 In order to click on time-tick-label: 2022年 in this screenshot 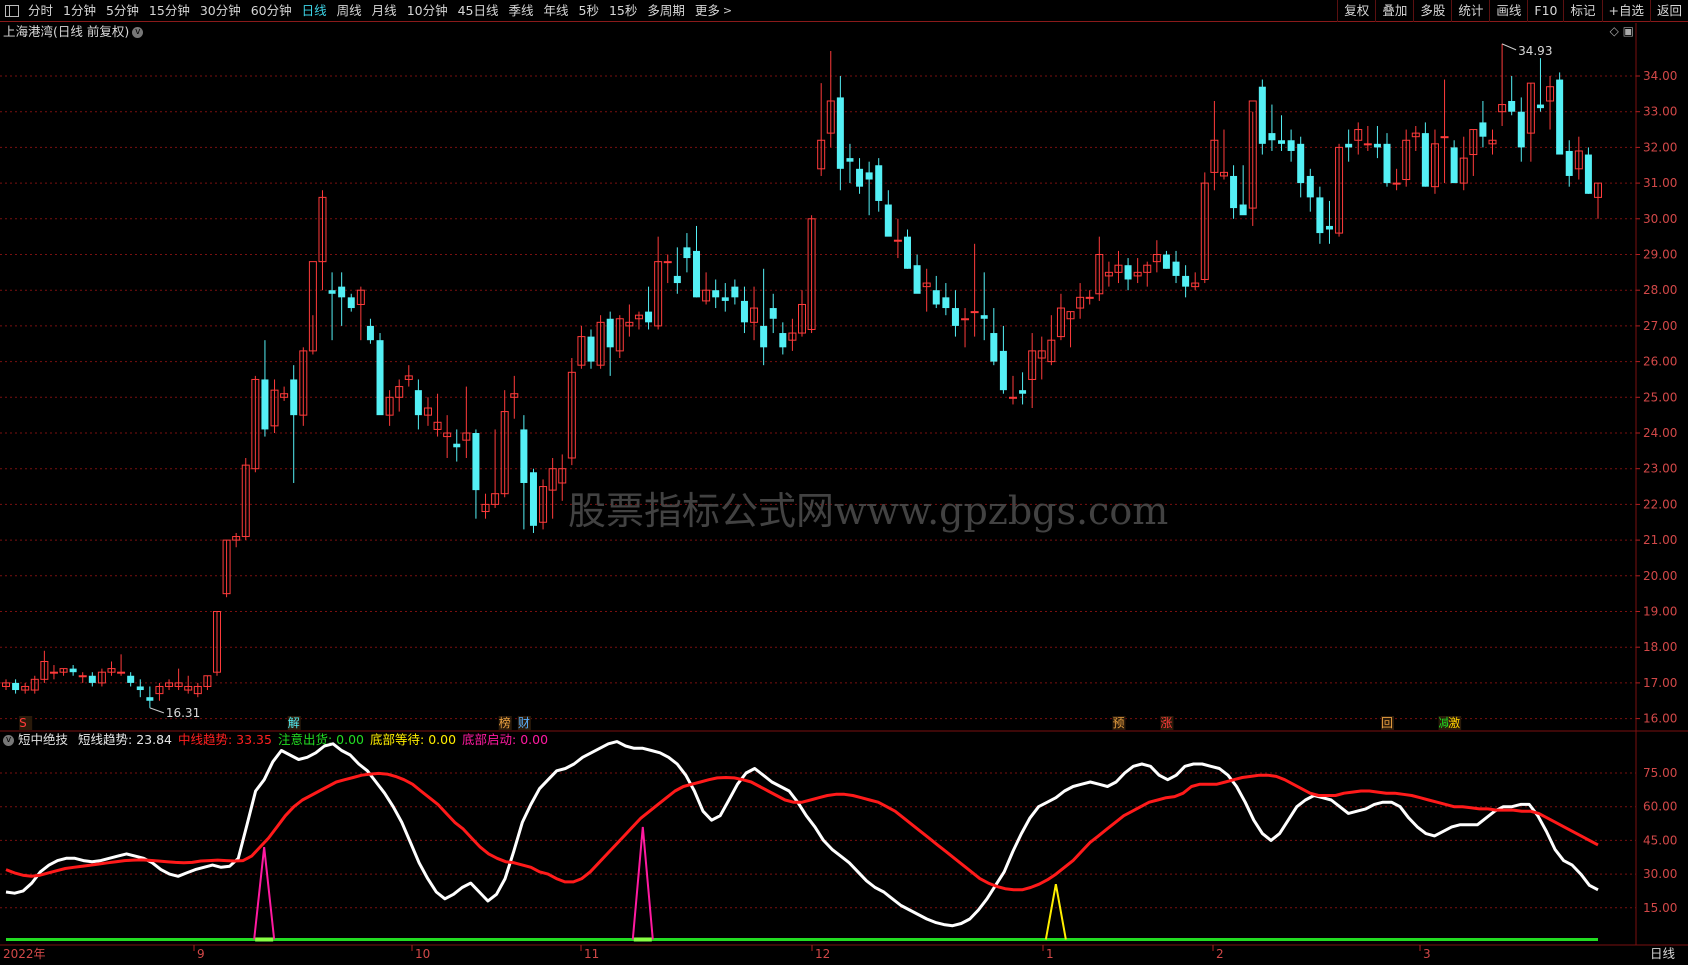, I will do `click(24, 954)`.